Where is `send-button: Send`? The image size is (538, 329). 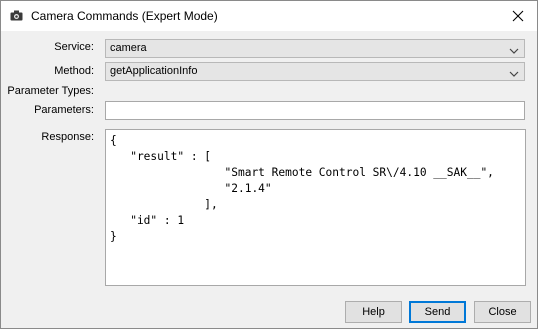 send-button: Send is located at coordinates (437, 312).